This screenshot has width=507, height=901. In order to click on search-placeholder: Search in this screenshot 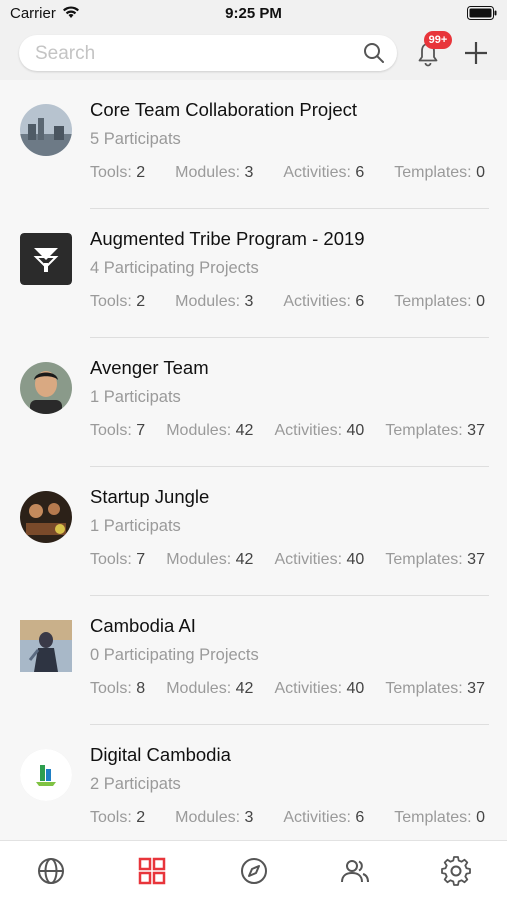, I will do `click(65, 53)`.